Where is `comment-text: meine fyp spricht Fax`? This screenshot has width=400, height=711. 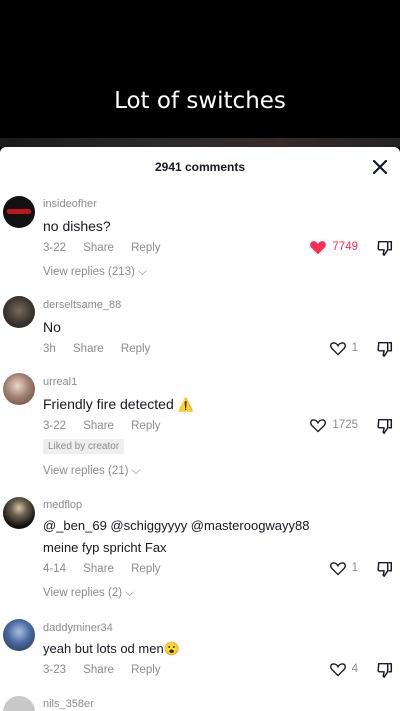
comment-text: meine fyp spricht Fax is located at coordinates (105, 547).